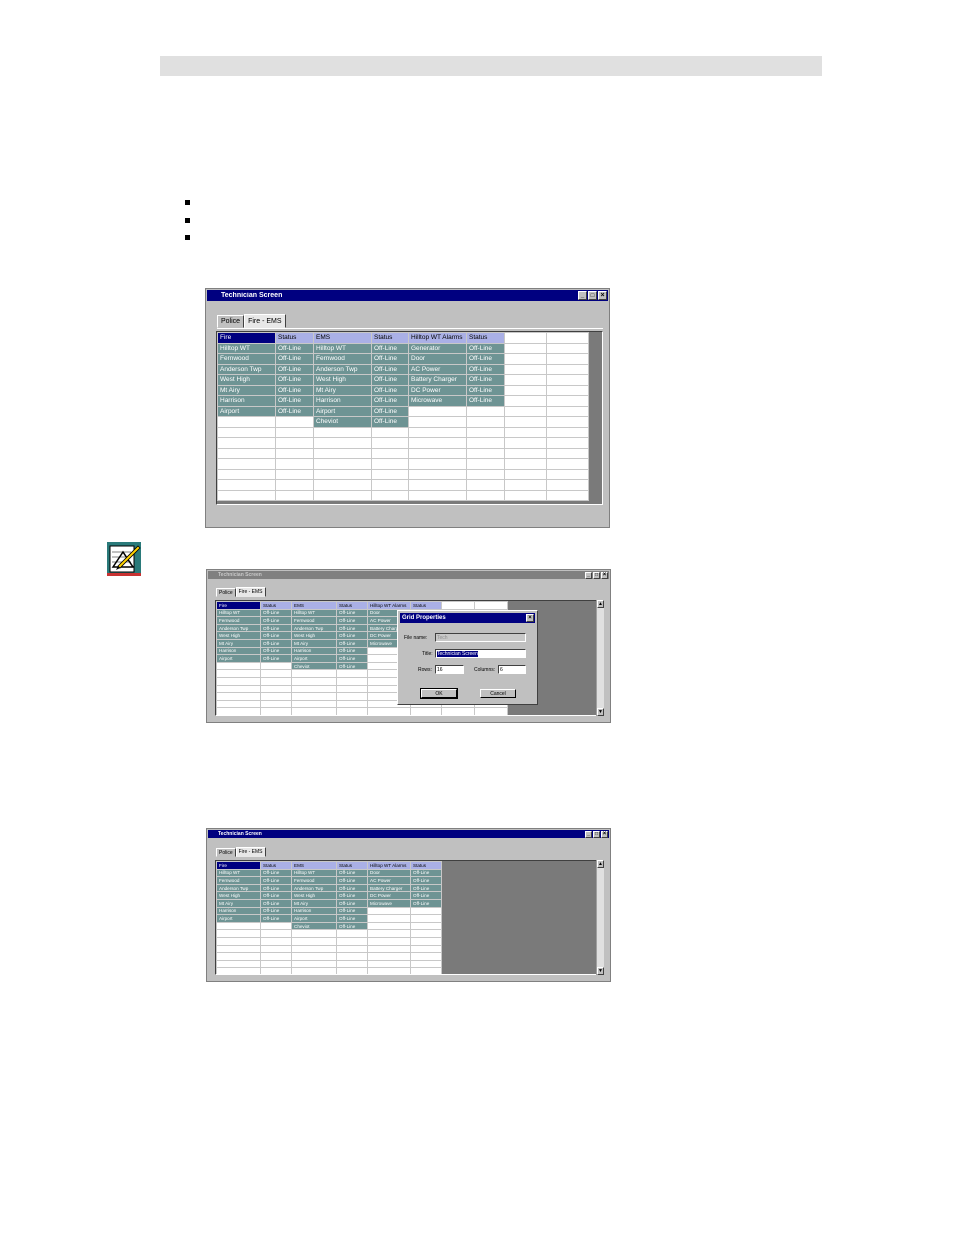 The width and height of the screenshot is (954, 1235). Describe the element at coordinates (389, 873) in the screenshot. I see `grid-cell: Door` at that location.